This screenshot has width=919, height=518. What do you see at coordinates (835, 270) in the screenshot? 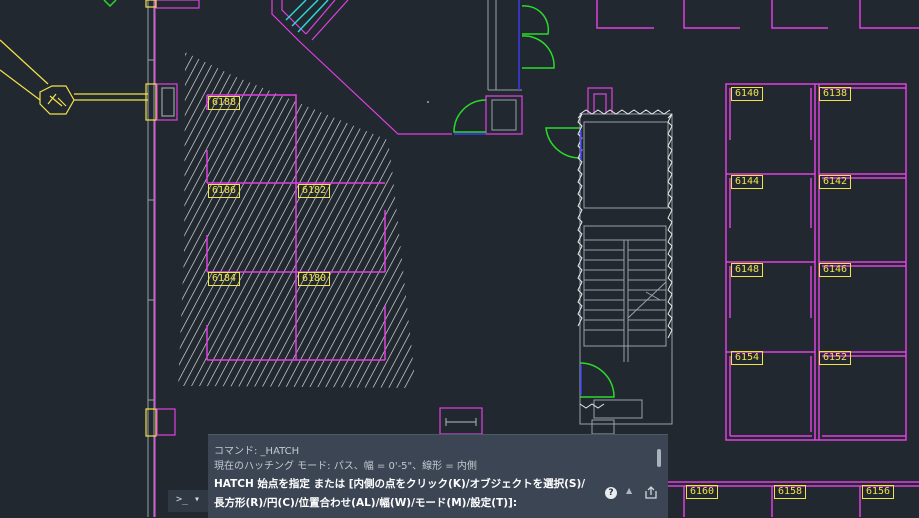
I see `room-tag: 6146` at bounding box center [835, 270].